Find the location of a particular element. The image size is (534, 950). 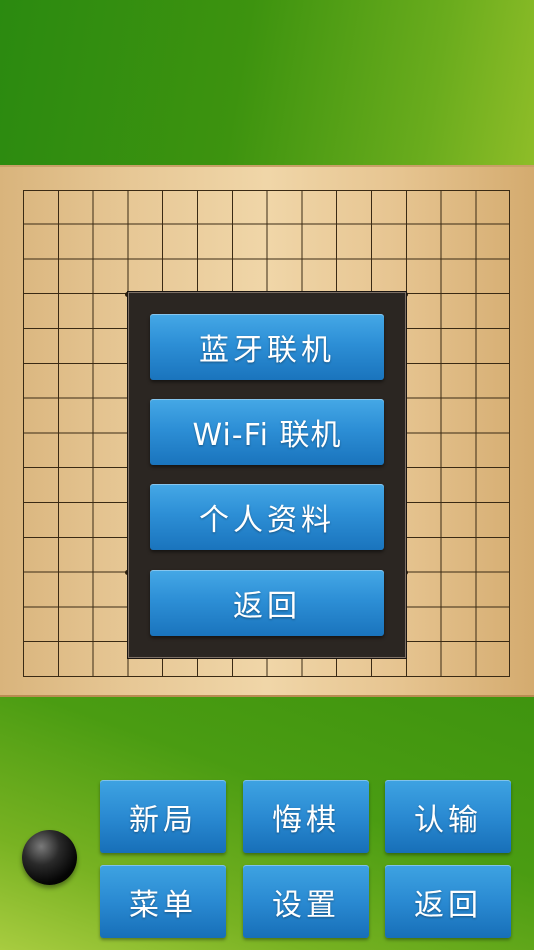

wifi-button: Wi-Fi 联机 is located at coordinates (267, 432).